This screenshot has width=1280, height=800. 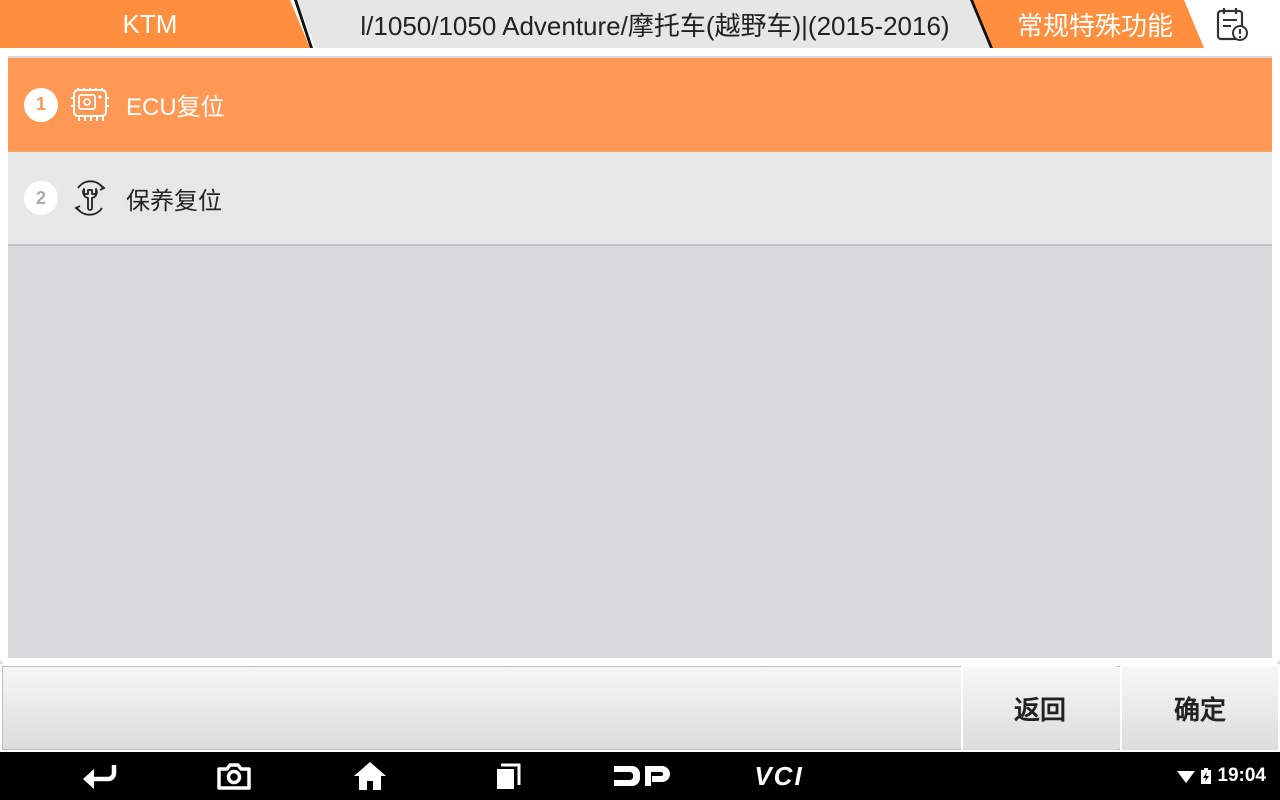 What do you see at coordinates (1186, 777) in the screenshot?
I see `wifi-icon` at bounding box center [1186, 777].